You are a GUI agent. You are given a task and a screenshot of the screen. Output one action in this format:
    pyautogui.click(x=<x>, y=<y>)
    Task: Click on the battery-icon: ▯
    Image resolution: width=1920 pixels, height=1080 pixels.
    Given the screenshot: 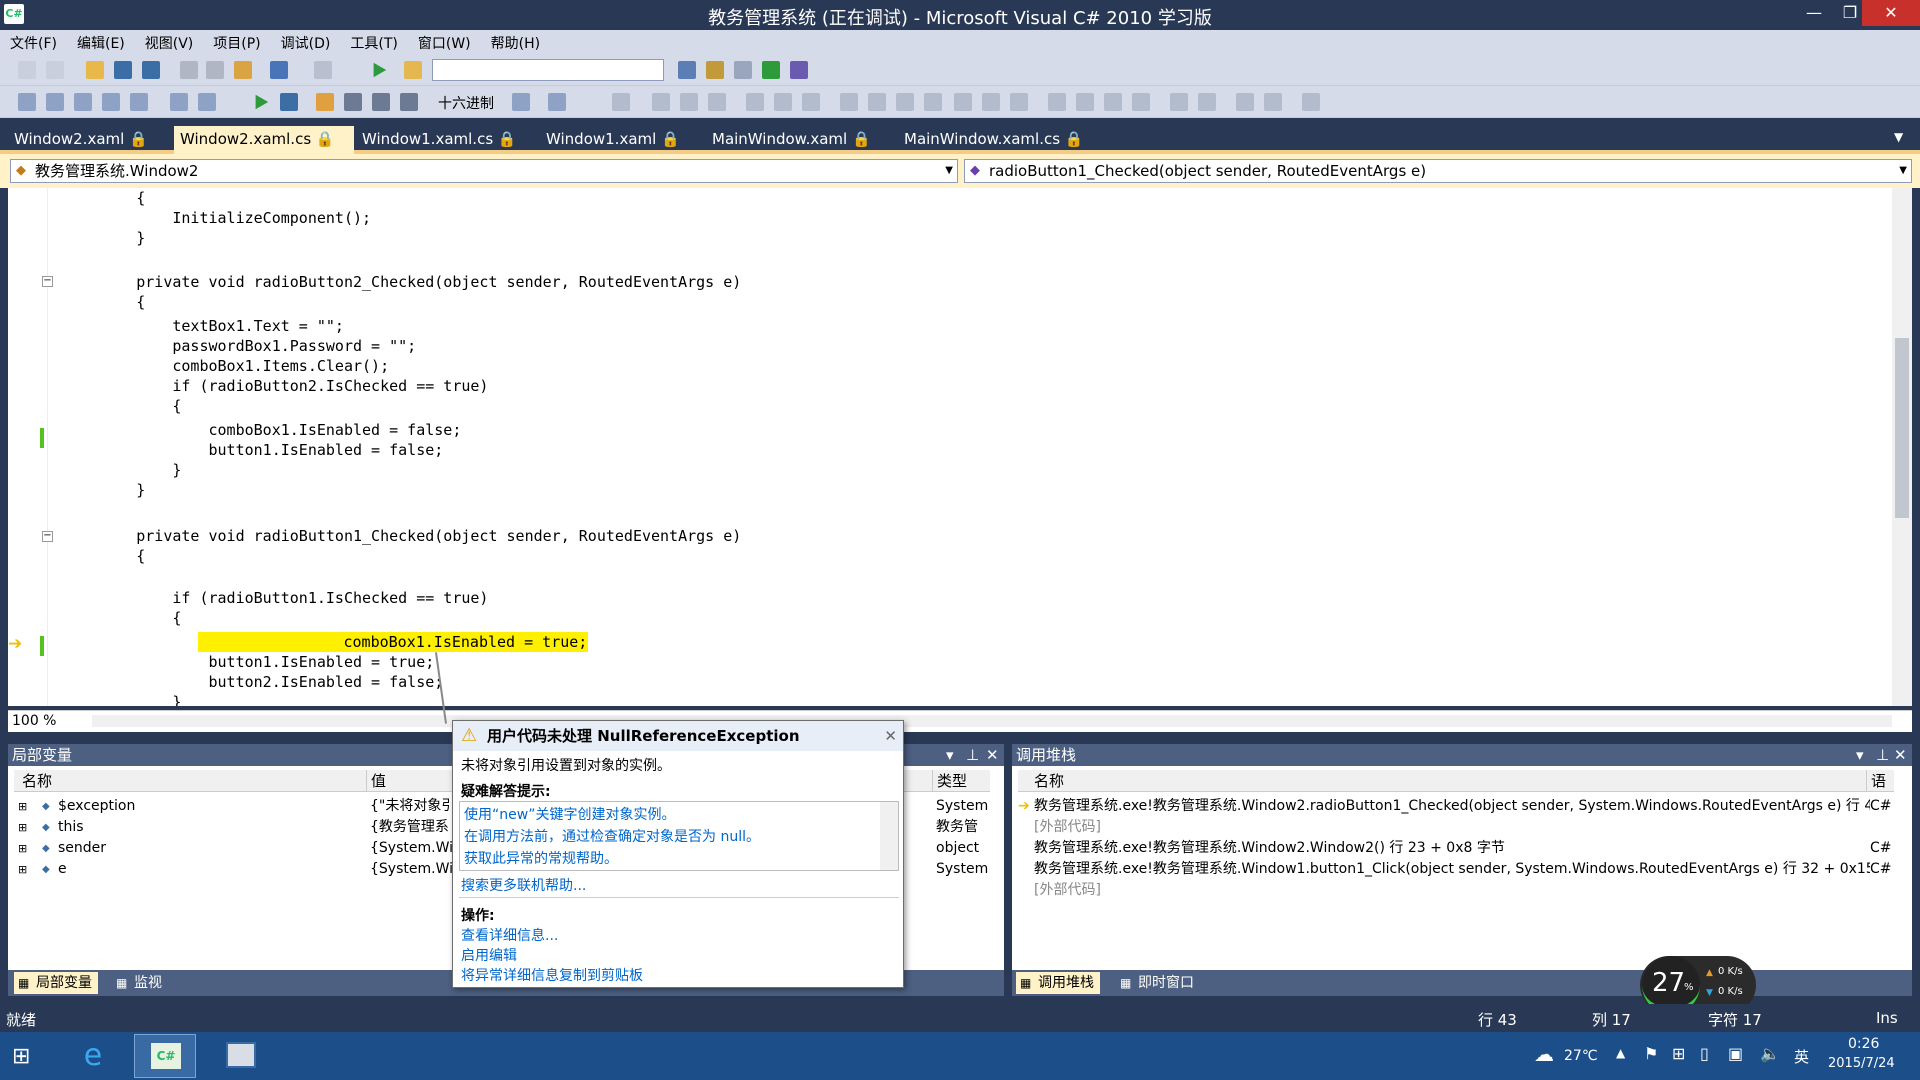 What is the action you would take?
    pyautogui.click(x=1704, y=1053)
    